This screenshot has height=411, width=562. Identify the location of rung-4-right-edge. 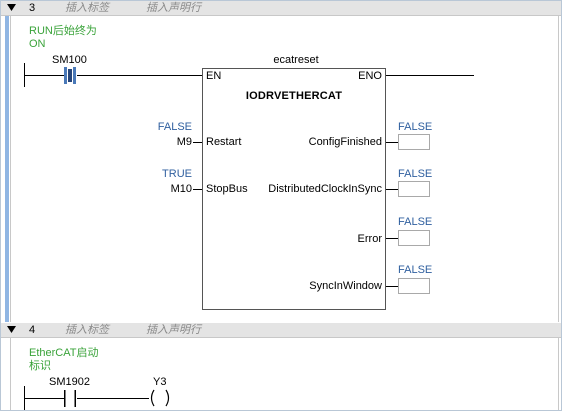
(558, 374).